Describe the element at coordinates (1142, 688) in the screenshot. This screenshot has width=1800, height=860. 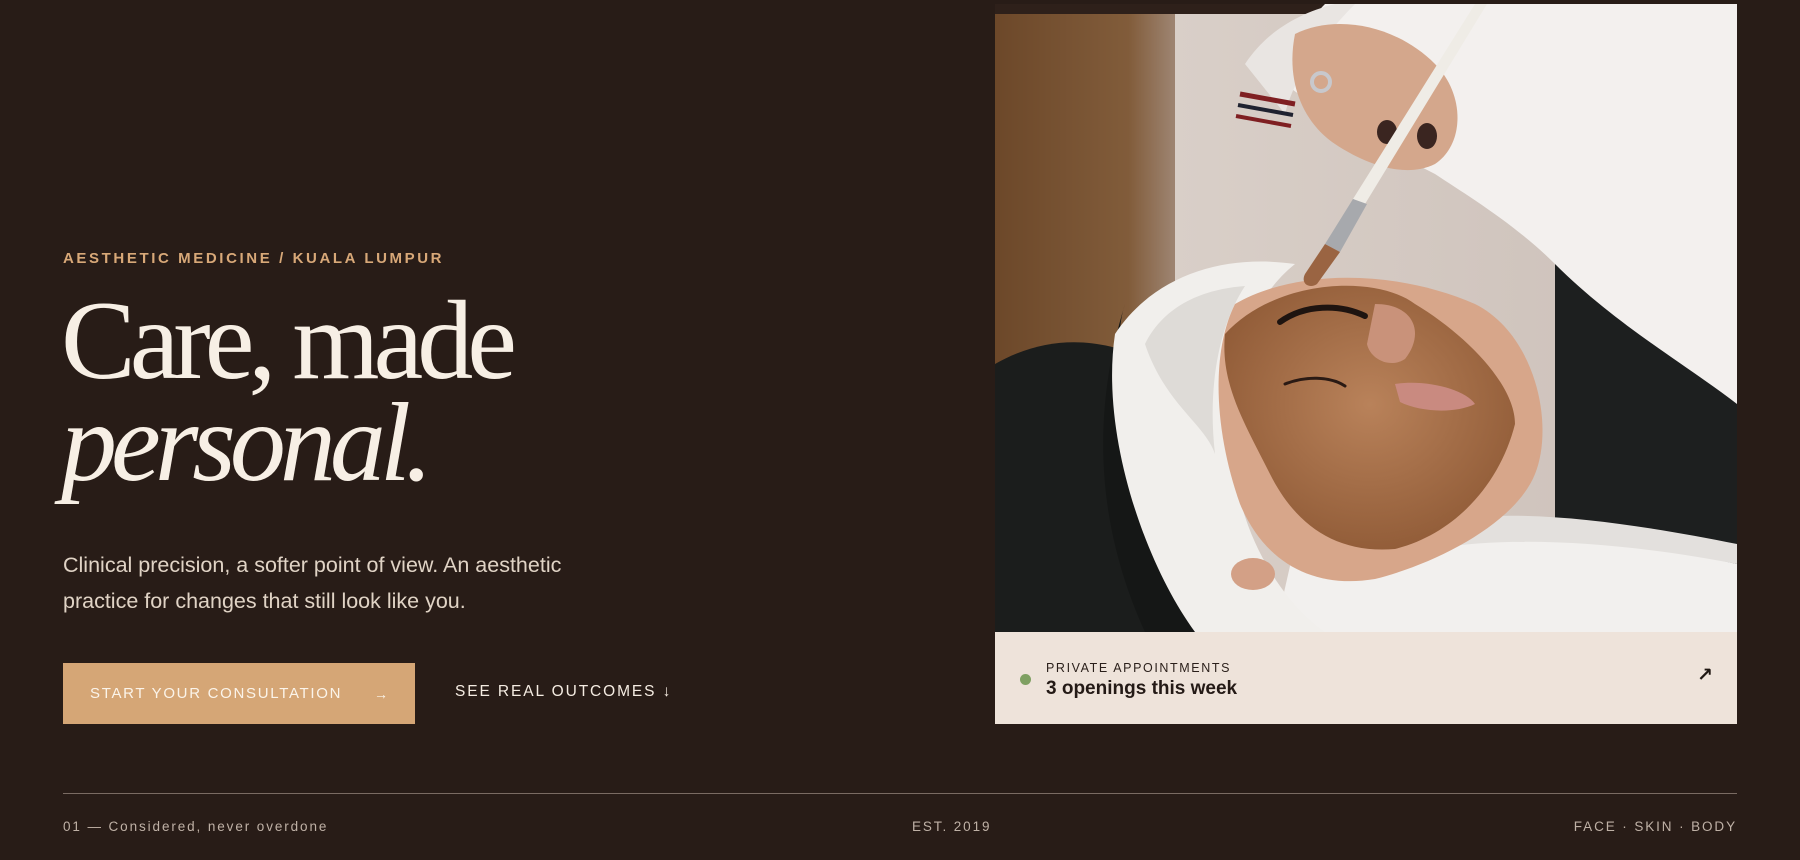
I see `appointments-count: 3 openings this week` at that location.